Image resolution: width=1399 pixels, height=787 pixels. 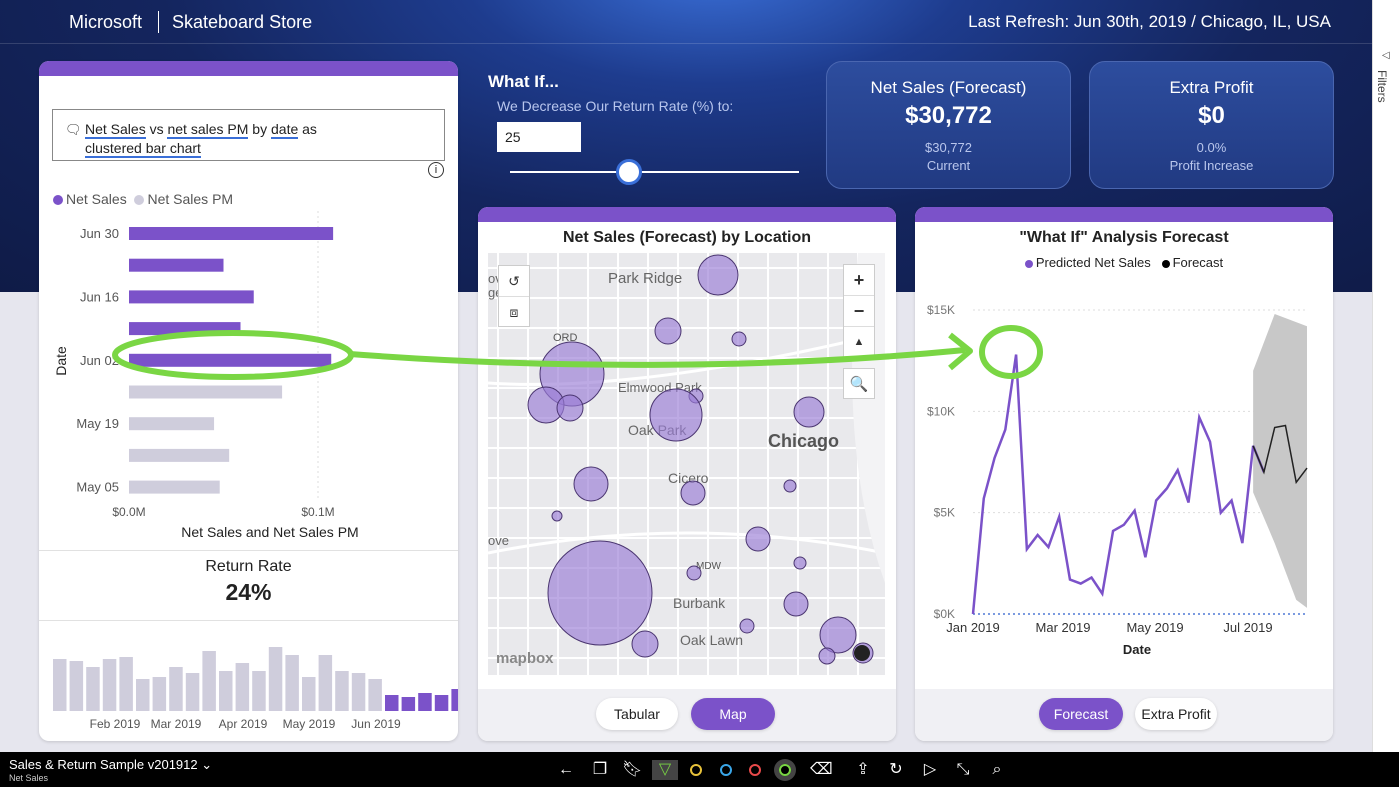 What do you see at coordinates (1081, 714) in the screenshot?
I see `tab-forecast: Forecast` at bounding box center [1081, 714].